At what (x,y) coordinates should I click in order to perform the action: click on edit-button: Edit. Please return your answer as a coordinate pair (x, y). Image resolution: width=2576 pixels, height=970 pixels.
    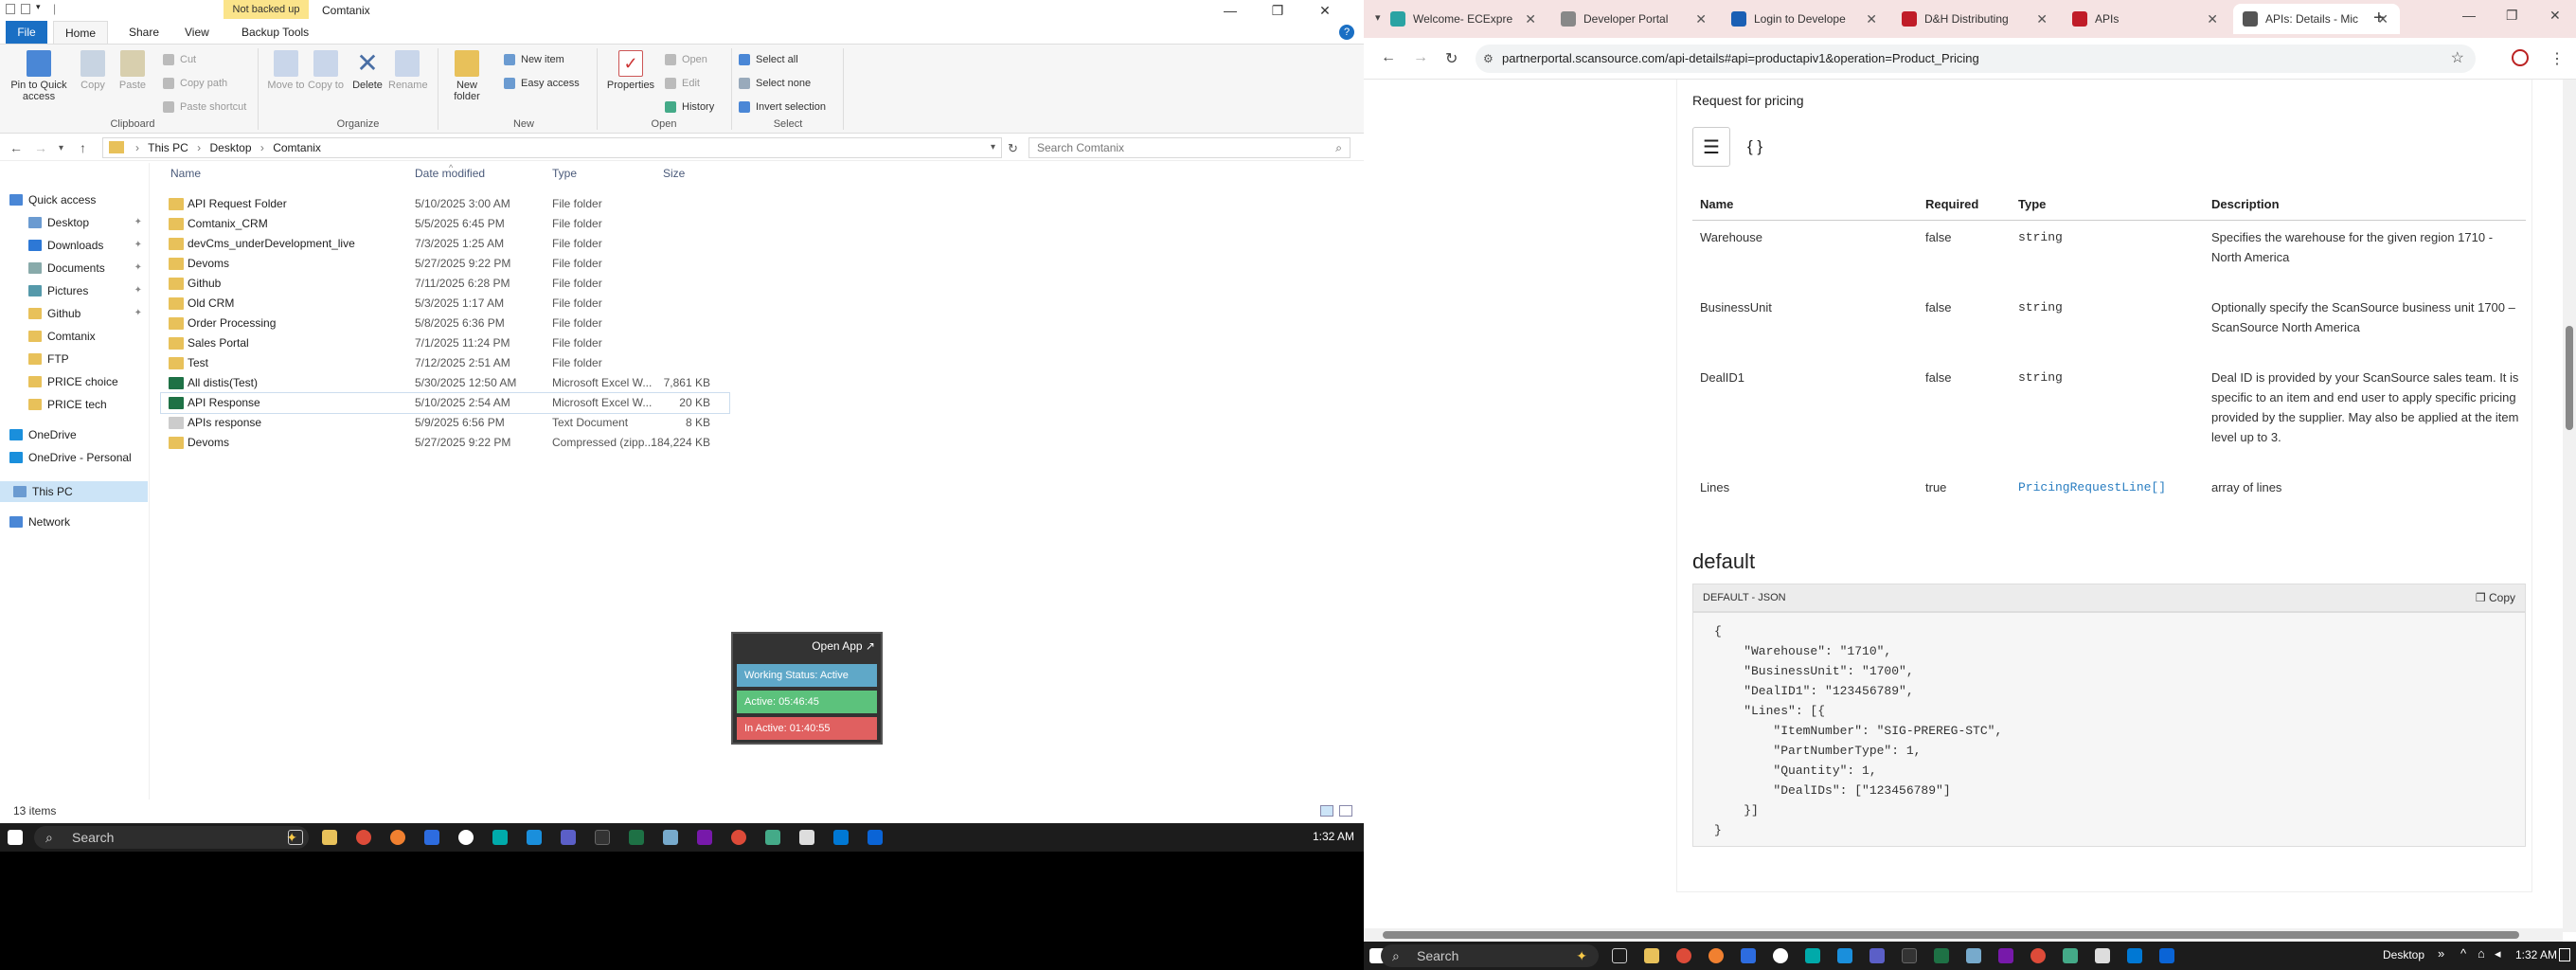
    Looking at the image, I should click on (681, 83).